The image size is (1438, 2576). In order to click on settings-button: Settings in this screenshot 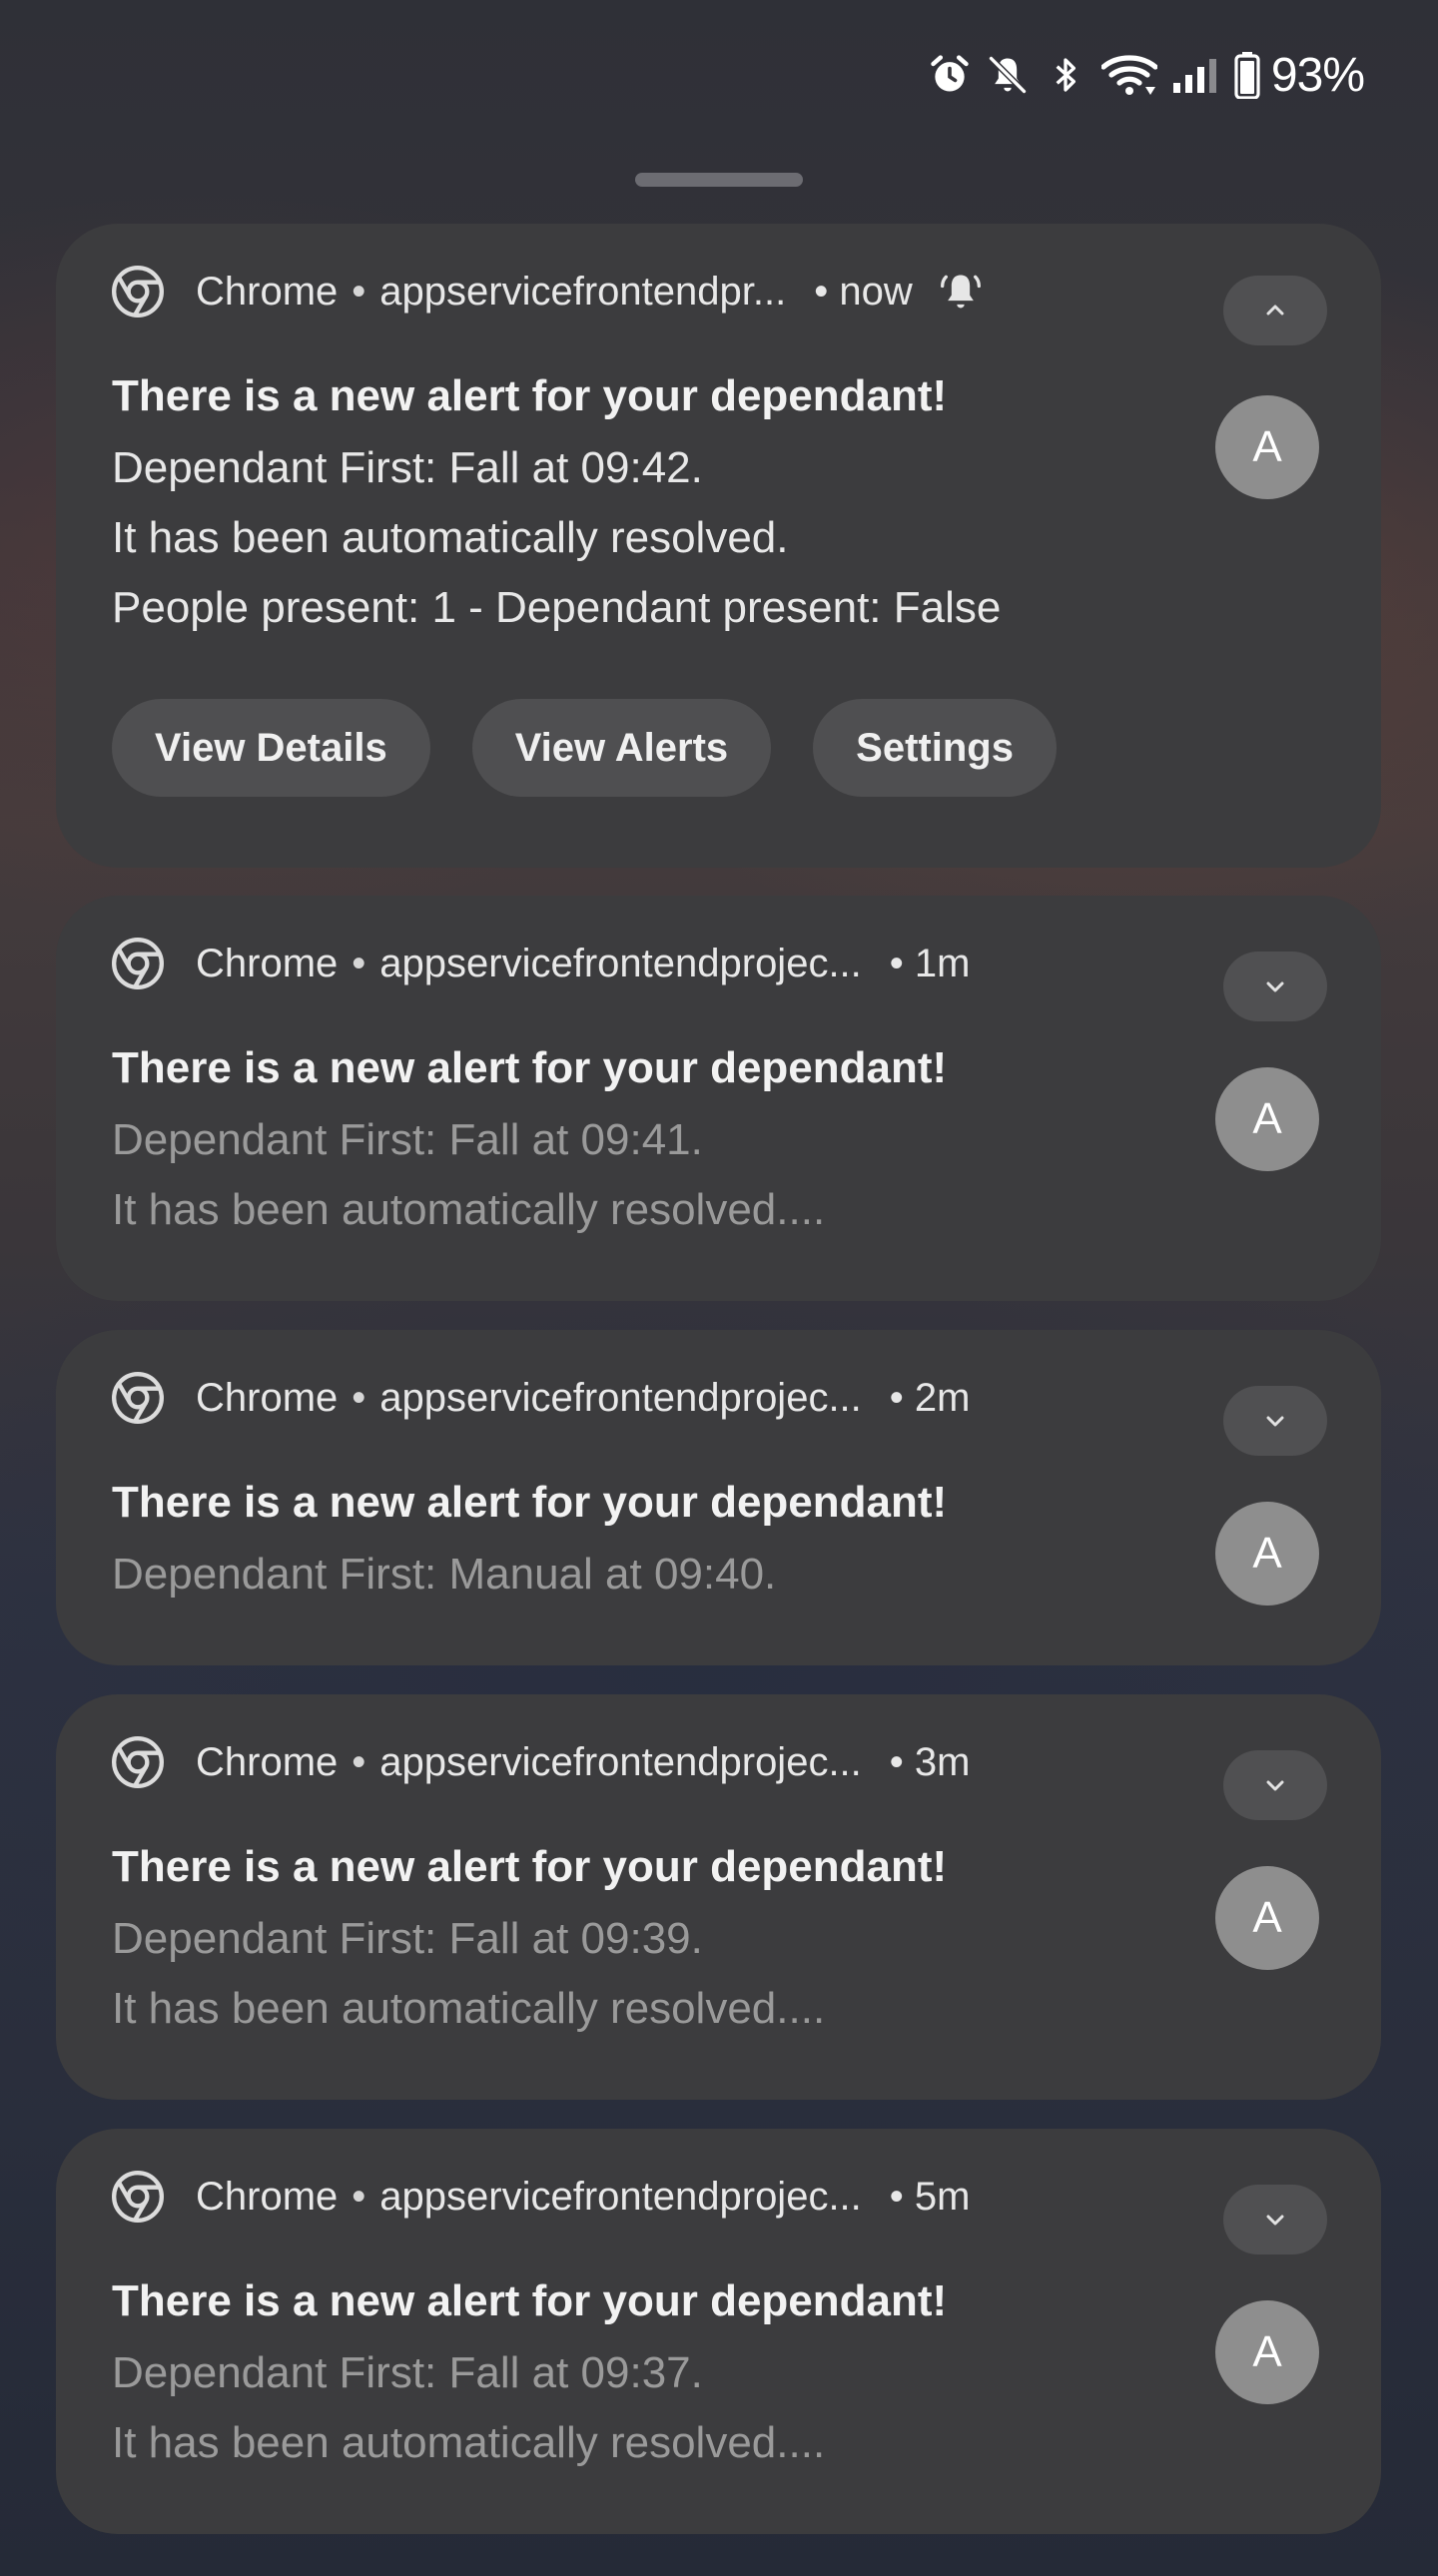, I will do `click(935, 748)`.